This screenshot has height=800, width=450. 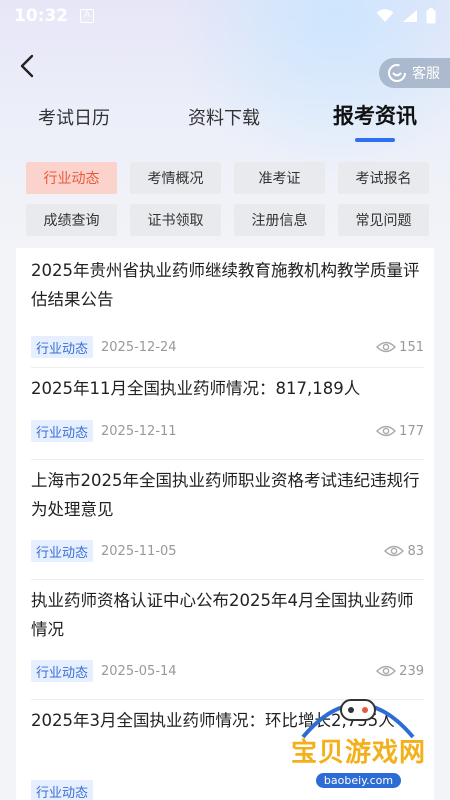 I want to click on article-views: 177, so click(x=400, y=431).